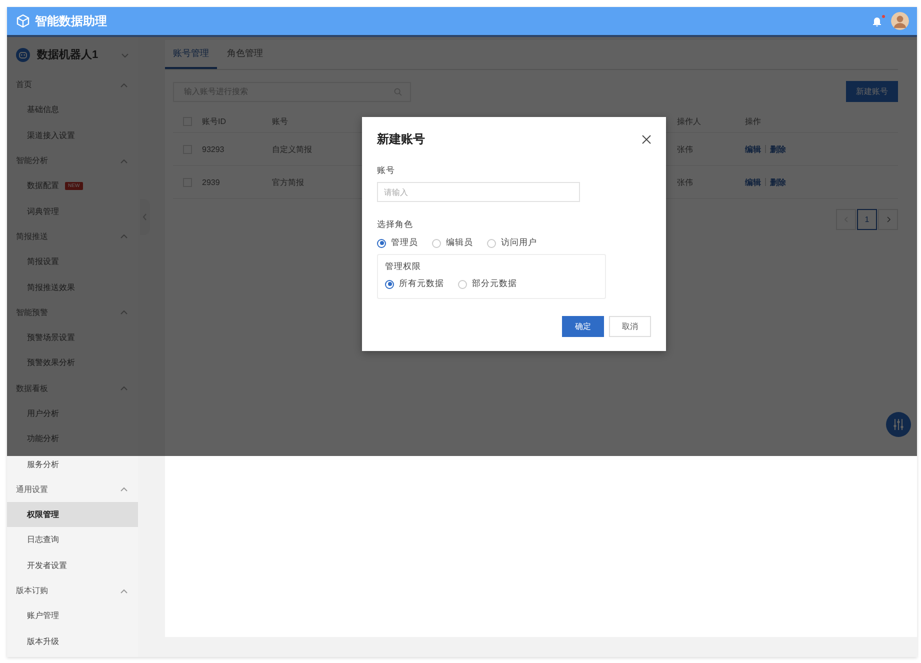 Image resolution: width=921 pixels, height=663 pixels. What do you see at coordinates (583, 326) in the screenshot?
I see `confirm-button: 确定` at bounding box center [583, 326].